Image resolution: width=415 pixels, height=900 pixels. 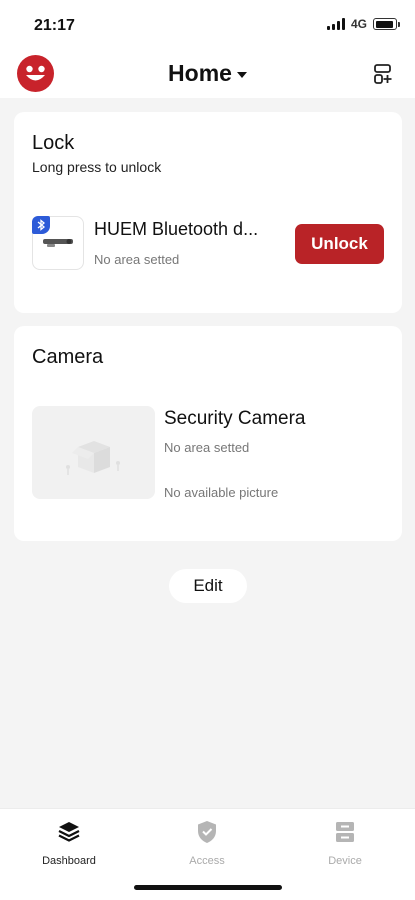 What do you see at coordinates (207, 447) in the screenshot?
I see `camera-device-area: No area setted` at bounding box center [207, 447].